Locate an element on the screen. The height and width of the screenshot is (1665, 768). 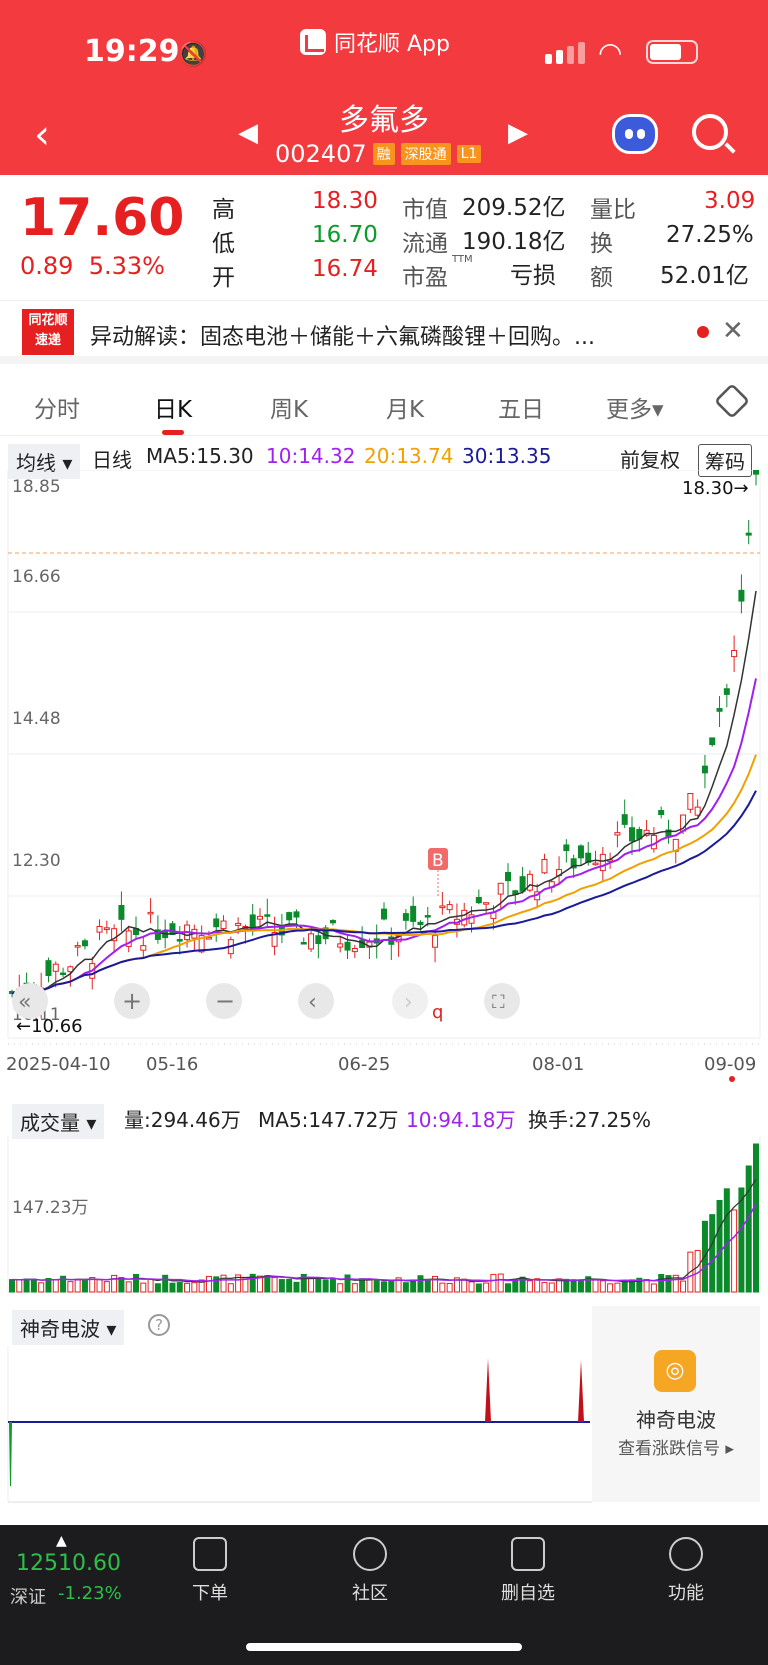
chart-controls: « + − ‹ › ⛶ is located at coordinates (266, 1001).